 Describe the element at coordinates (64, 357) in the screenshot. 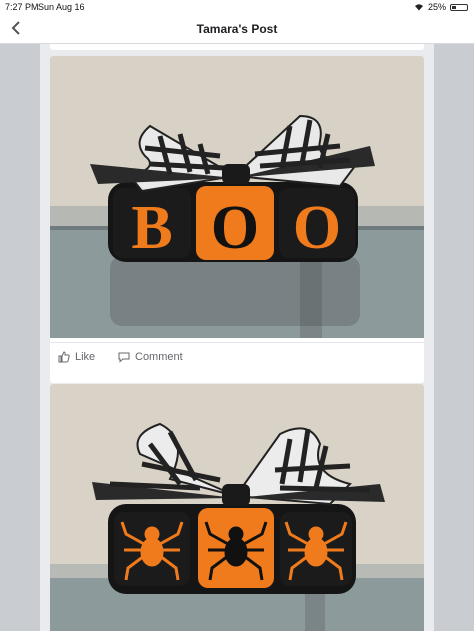

I see `thumbs-up-icon` at that location.